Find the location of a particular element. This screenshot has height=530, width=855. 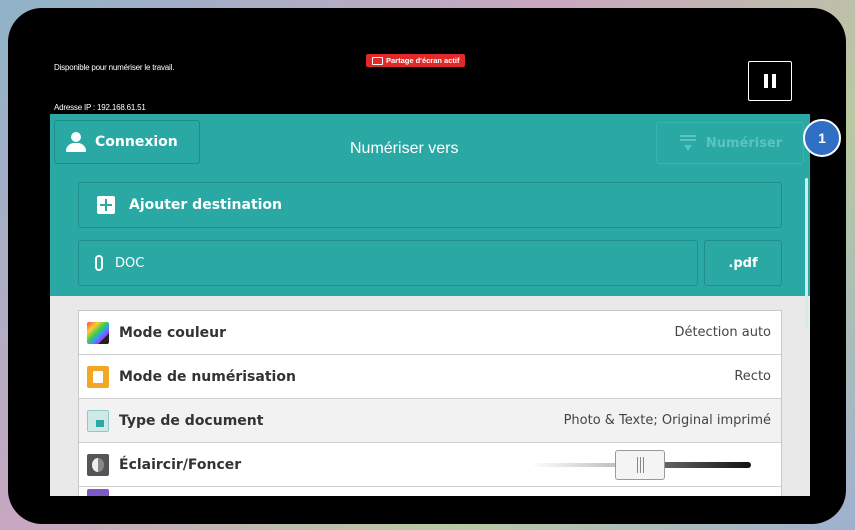

file-format-label: .pdf is located at coordinates (743, 263).